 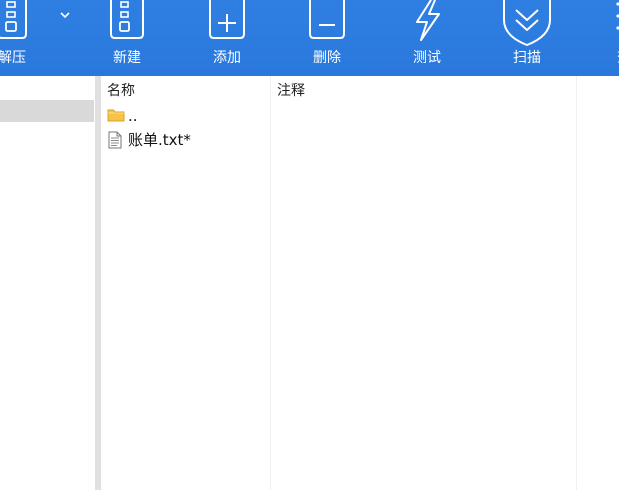 I want to click on delete-button: 删除, so click(x=327, y=38).